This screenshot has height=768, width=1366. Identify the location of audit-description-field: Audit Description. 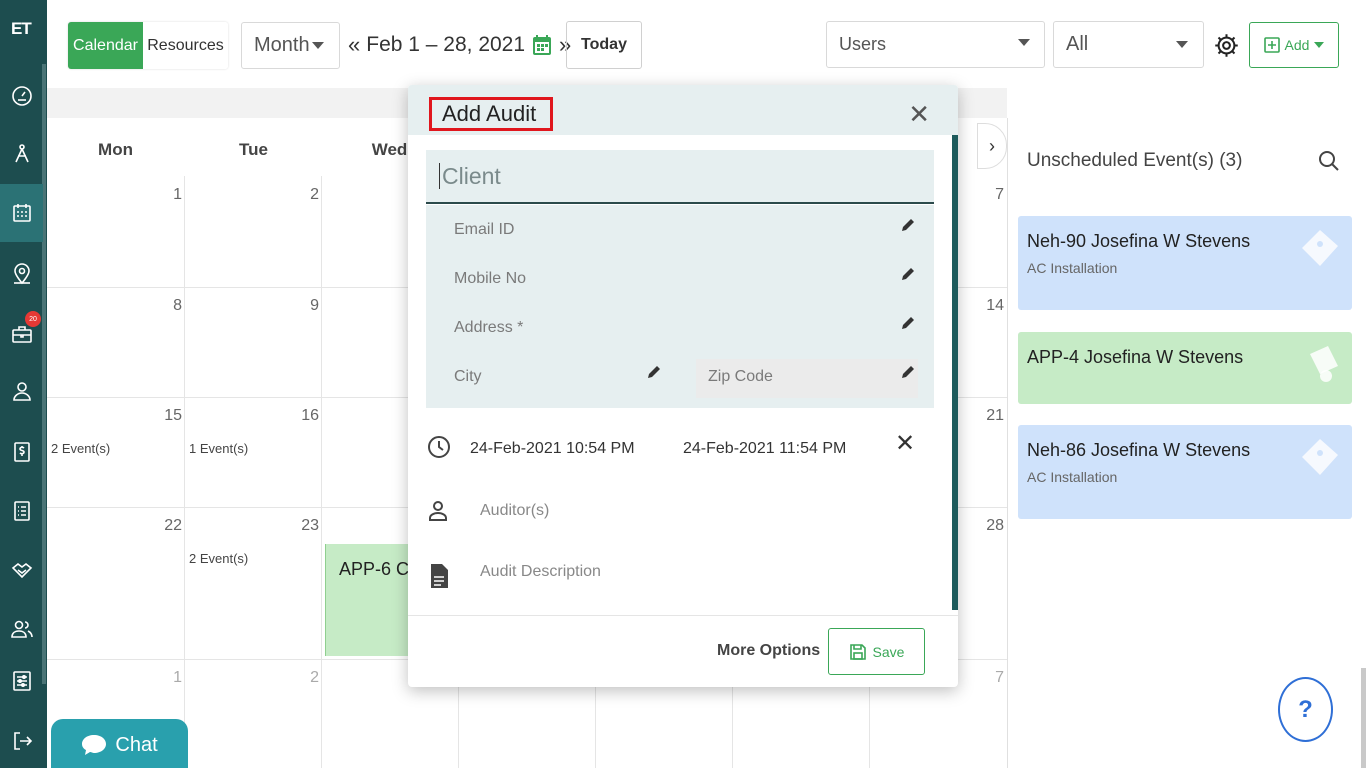
(540, 572).